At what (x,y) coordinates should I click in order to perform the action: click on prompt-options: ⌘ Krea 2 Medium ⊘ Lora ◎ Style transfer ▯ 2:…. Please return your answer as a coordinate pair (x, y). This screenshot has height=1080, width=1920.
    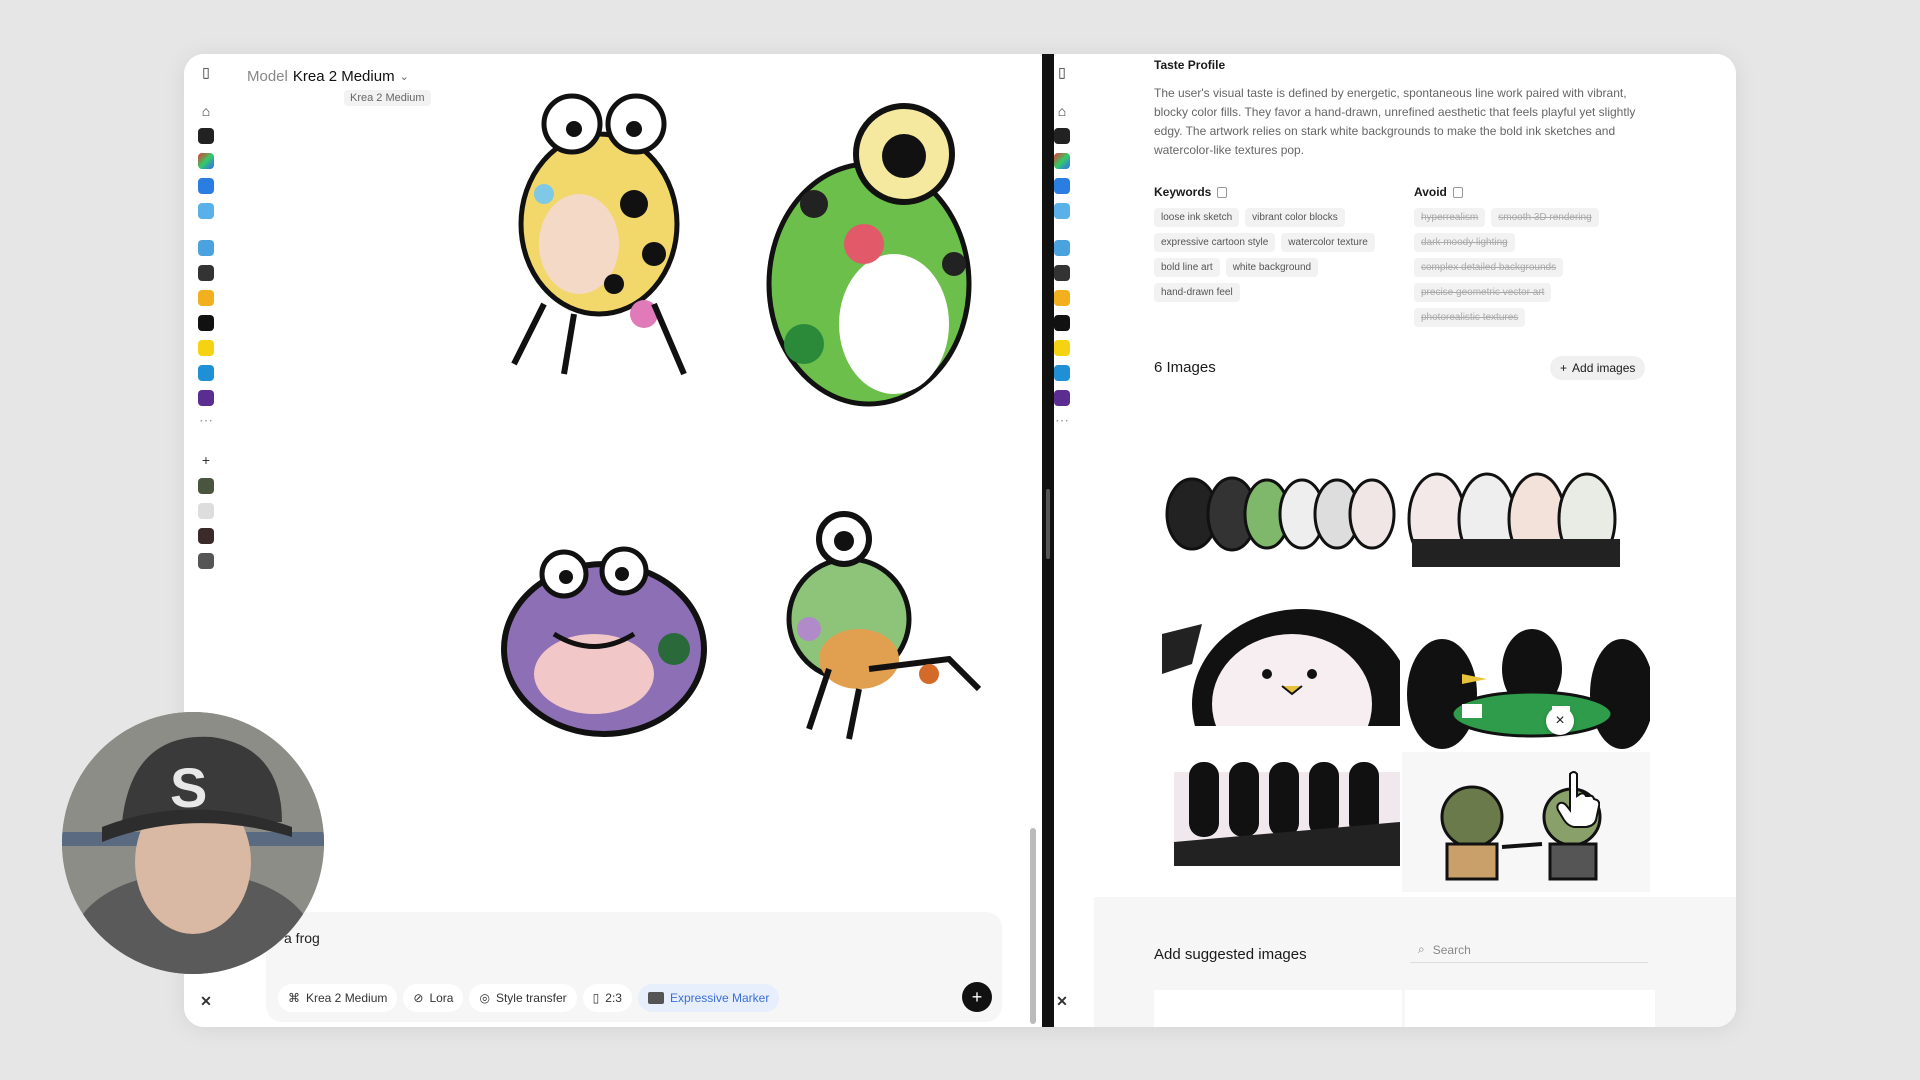
    Looking at the image, I should click on (529, 998).